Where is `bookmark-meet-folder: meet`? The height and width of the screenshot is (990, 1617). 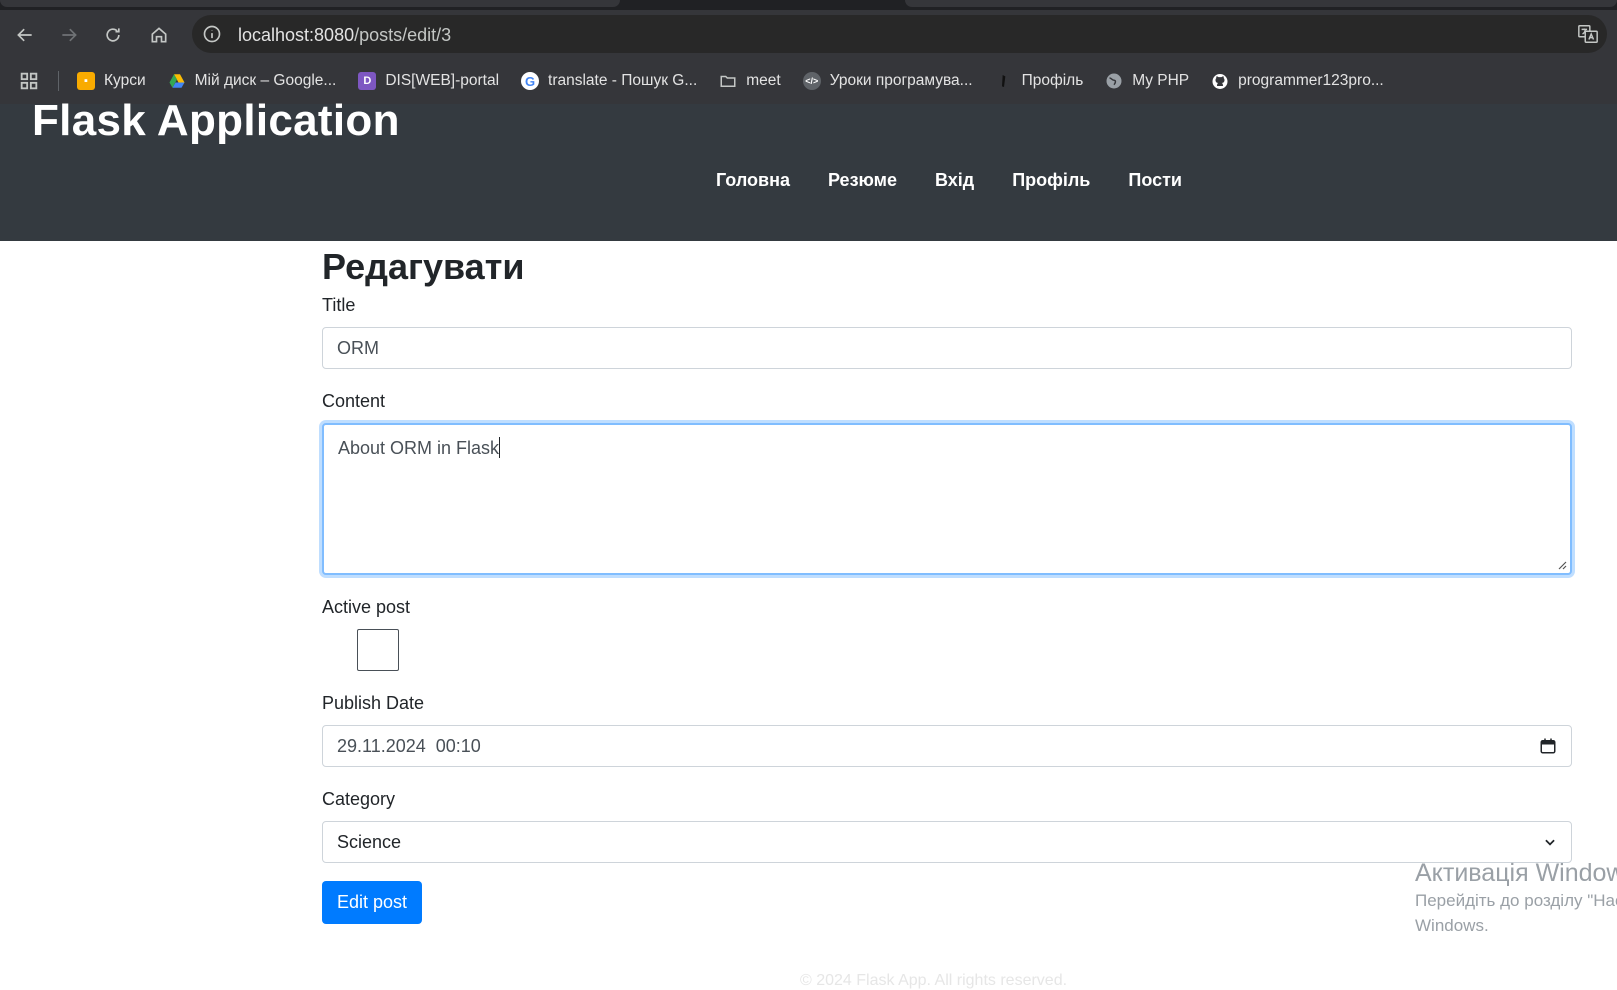 bookmark-meet-folder: meet is located at coordinates (750, 81).